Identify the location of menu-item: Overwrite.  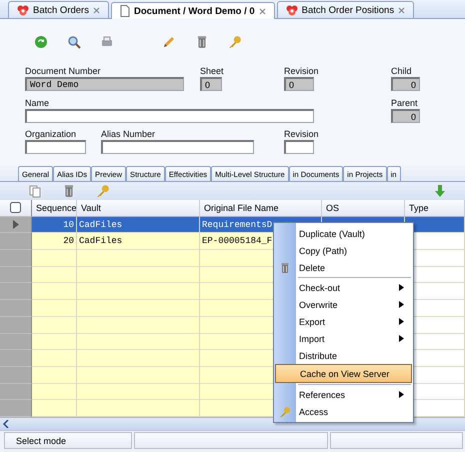
(343, 304).